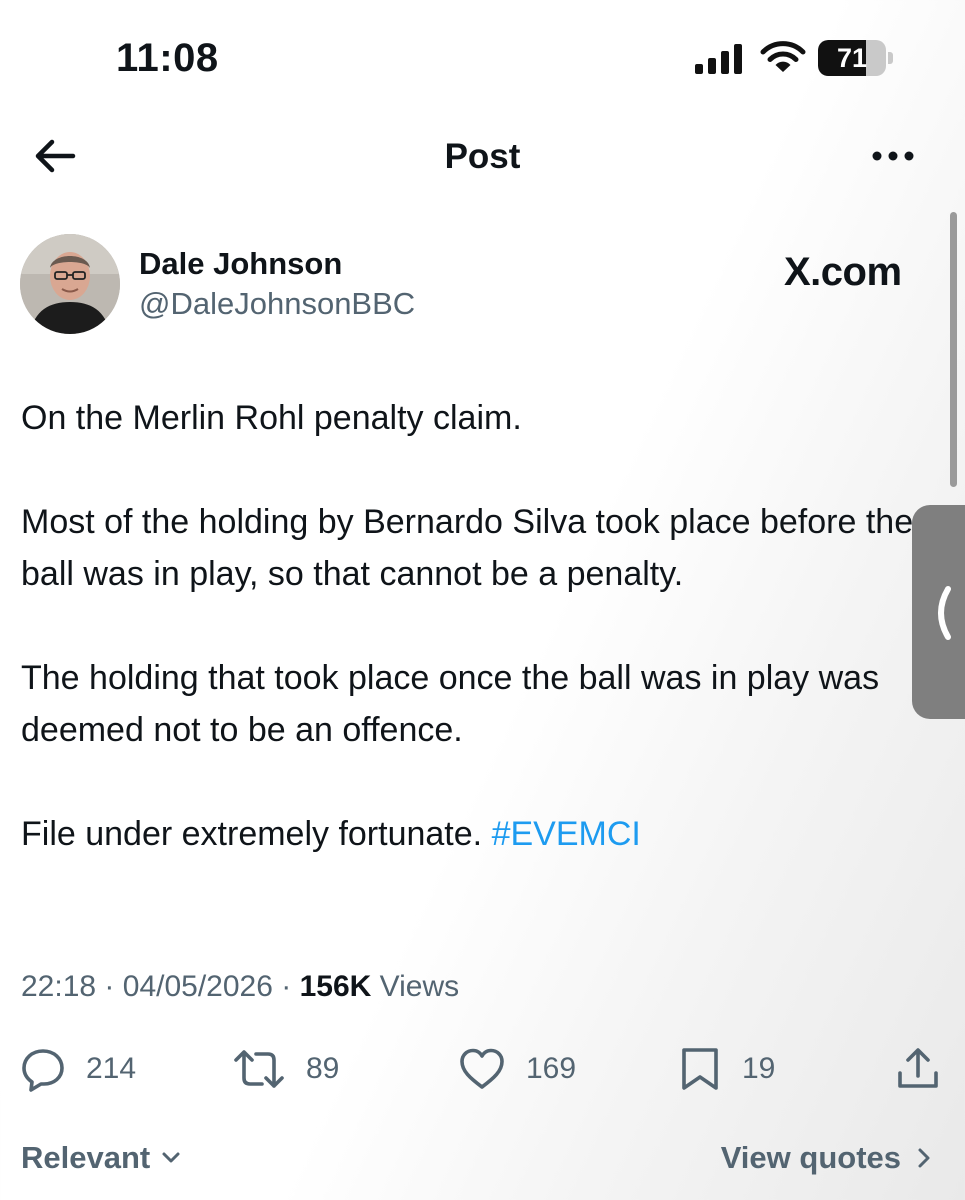  What do you see at coordinates (259, 1069) in the screenshot?
I see `repost-icon` at bounding box center [259, 1069].